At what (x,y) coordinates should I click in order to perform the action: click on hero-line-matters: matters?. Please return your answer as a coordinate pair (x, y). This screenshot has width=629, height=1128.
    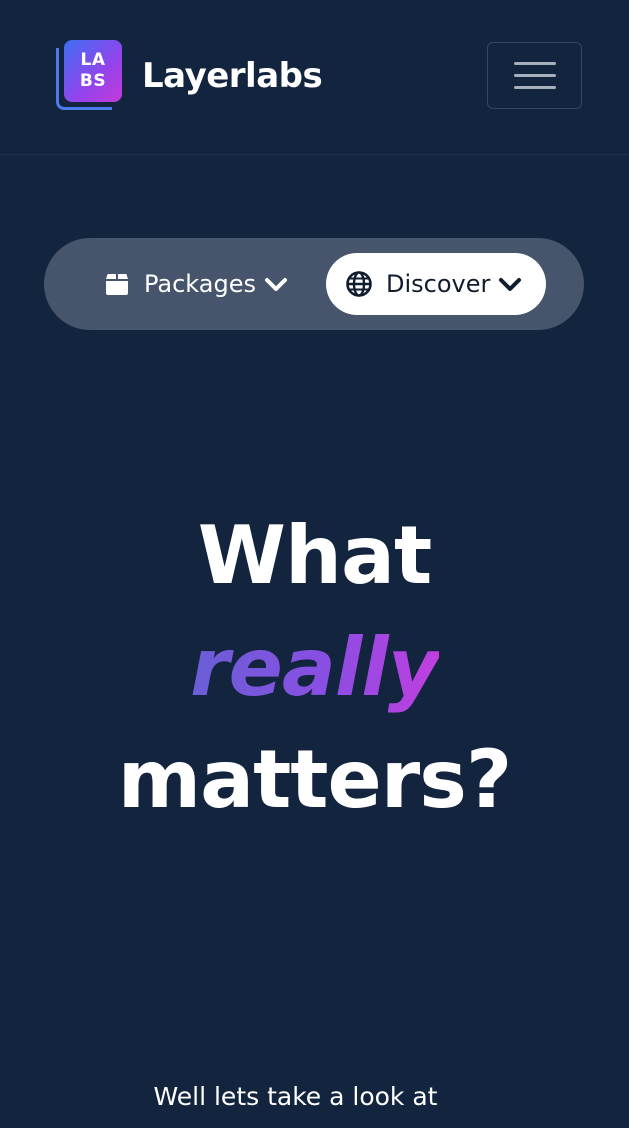
    Looking at the image, I should click on (315, 779).